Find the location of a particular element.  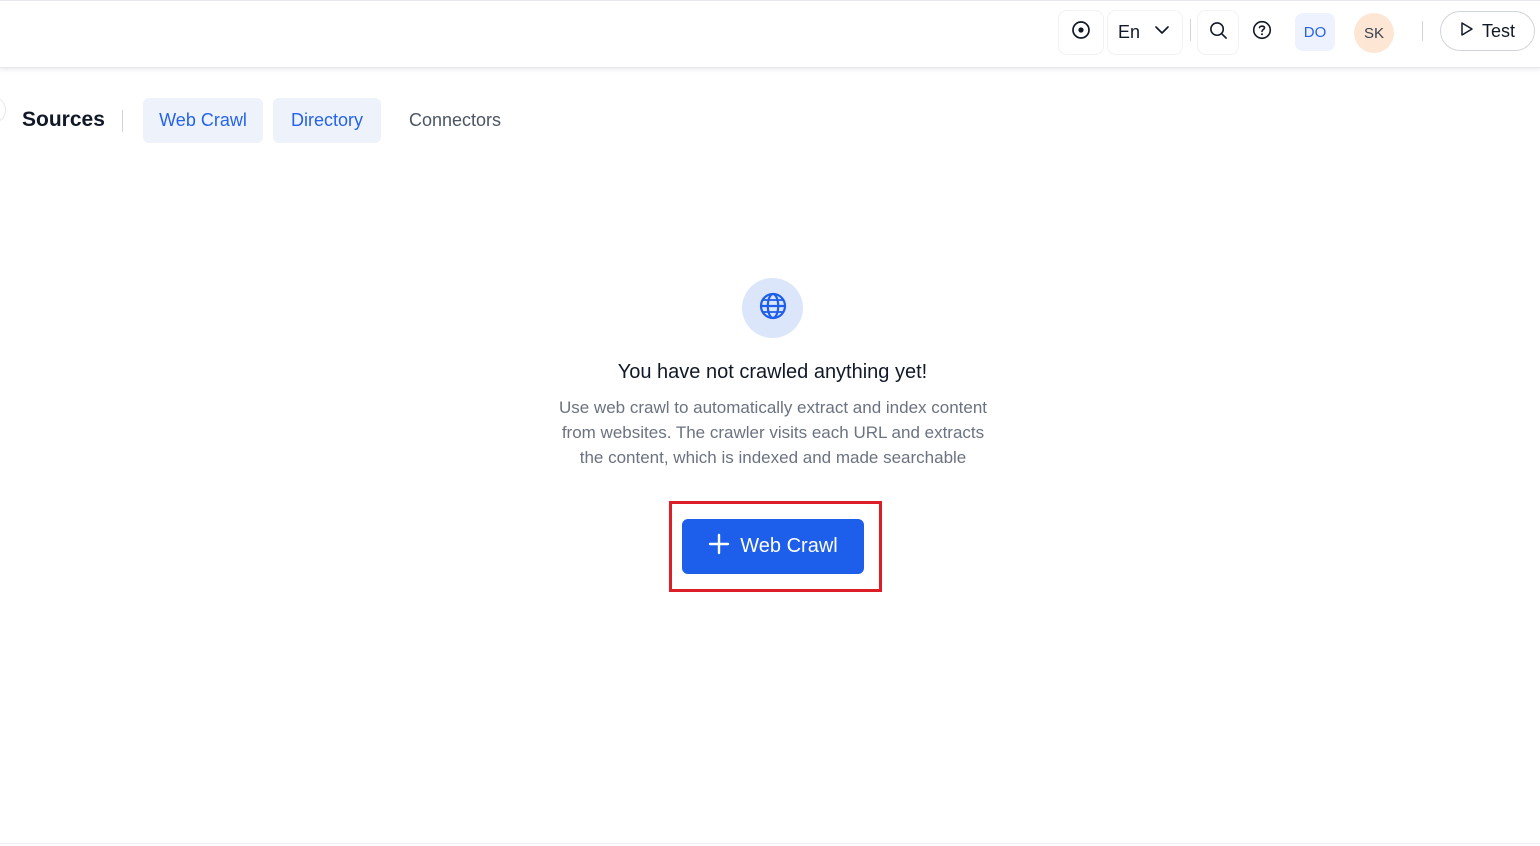

empty-state-title: You have not crawled anything yet! is located at coordinates (772, 372).